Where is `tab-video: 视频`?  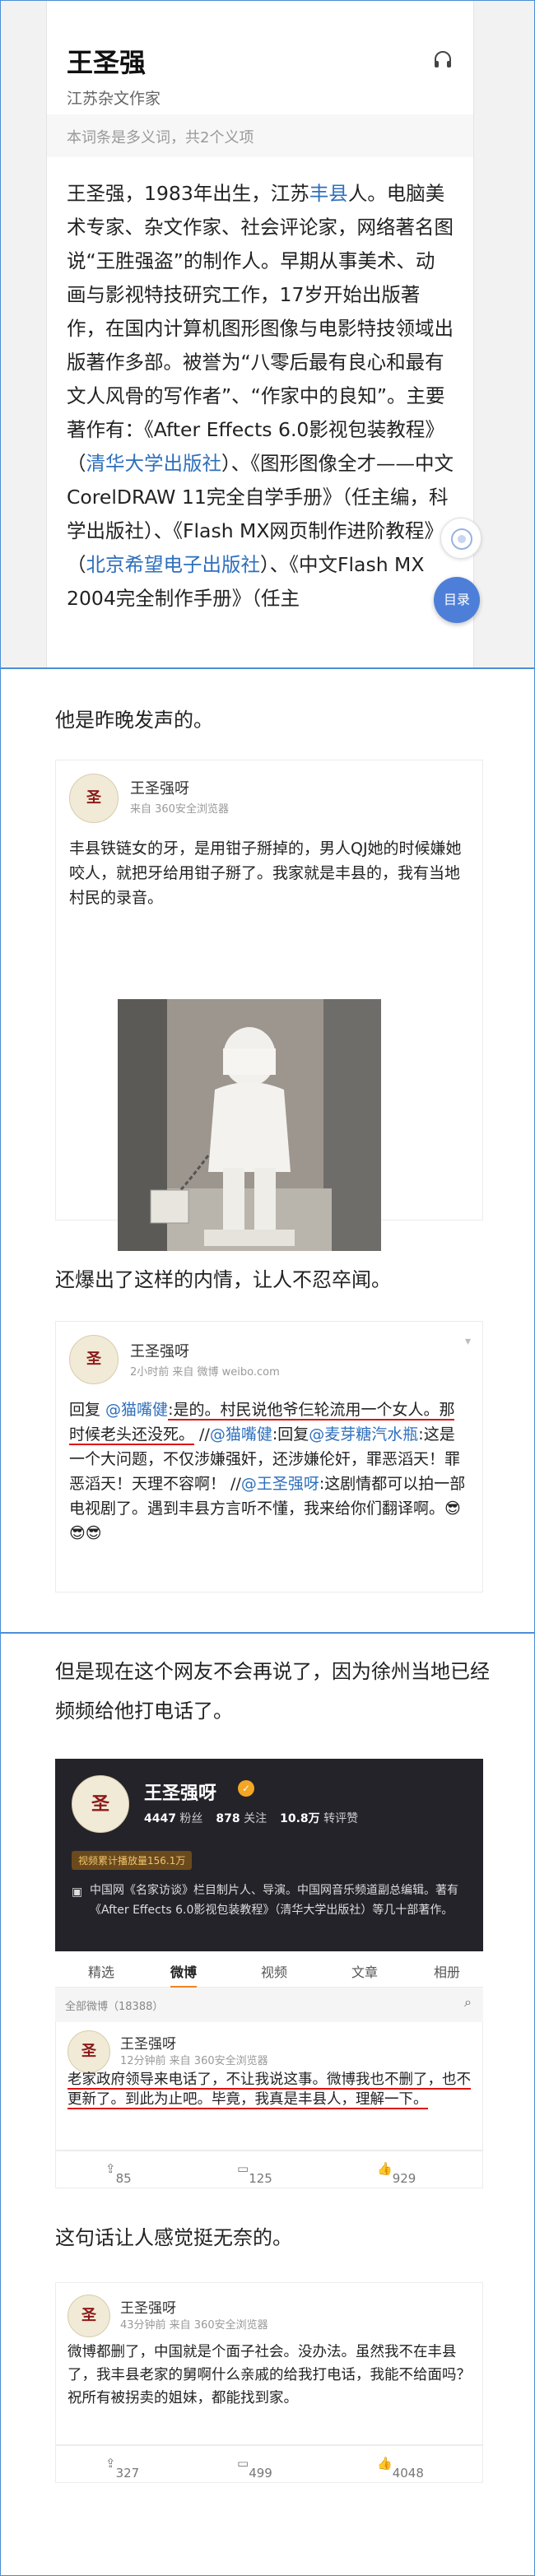
tab-video: 视频 is located at coordinates (274, 1971).